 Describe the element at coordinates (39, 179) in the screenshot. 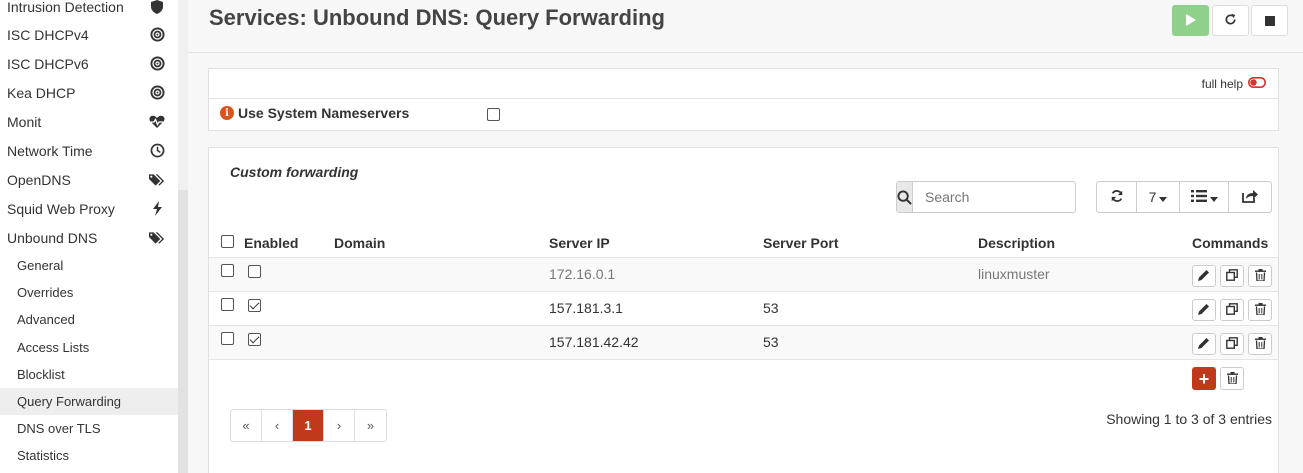

I see `sidebar-item-label: OpenDNS` at that location.